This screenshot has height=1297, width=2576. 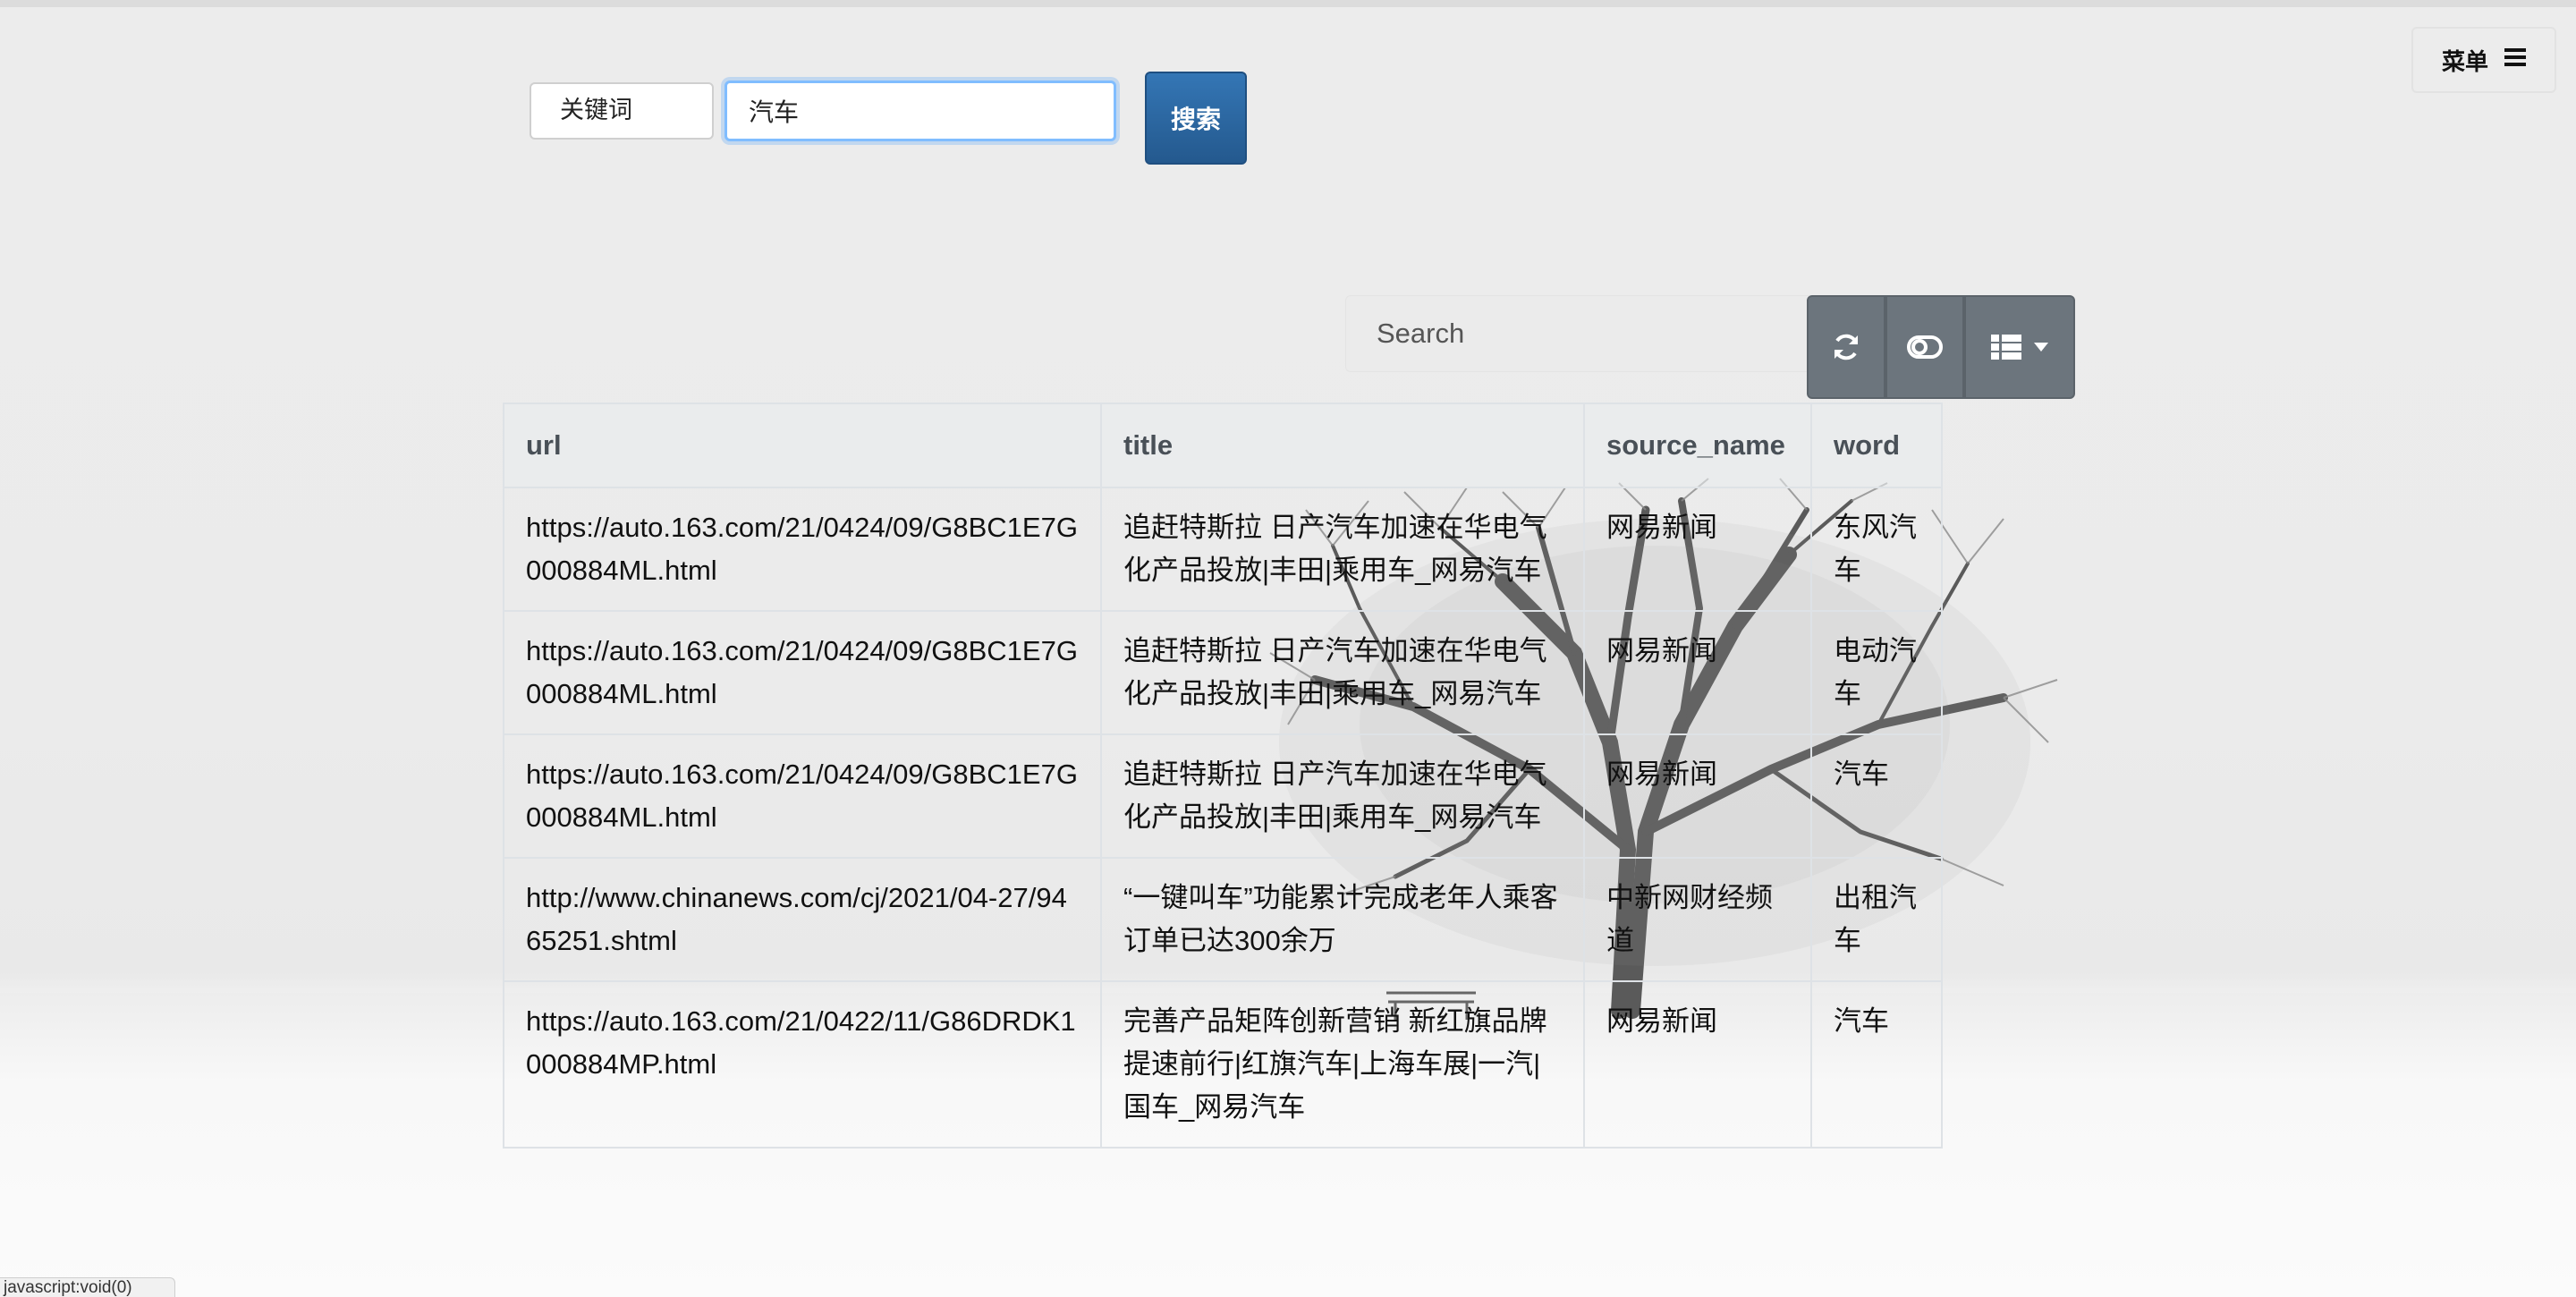 I want to click on column-header-source-name: source_name, so click(x=1697, y=445).